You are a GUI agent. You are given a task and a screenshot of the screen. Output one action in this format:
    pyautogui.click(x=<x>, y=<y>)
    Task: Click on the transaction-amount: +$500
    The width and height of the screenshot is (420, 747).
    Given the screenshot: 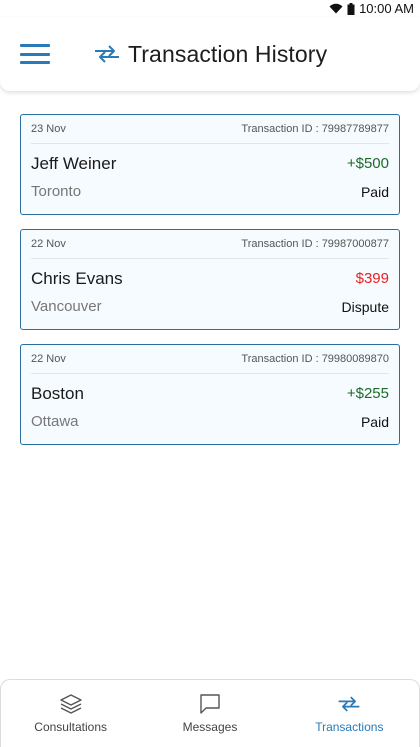 What is the action you would take?
    pyautogui.click(x=367, y=163)
    